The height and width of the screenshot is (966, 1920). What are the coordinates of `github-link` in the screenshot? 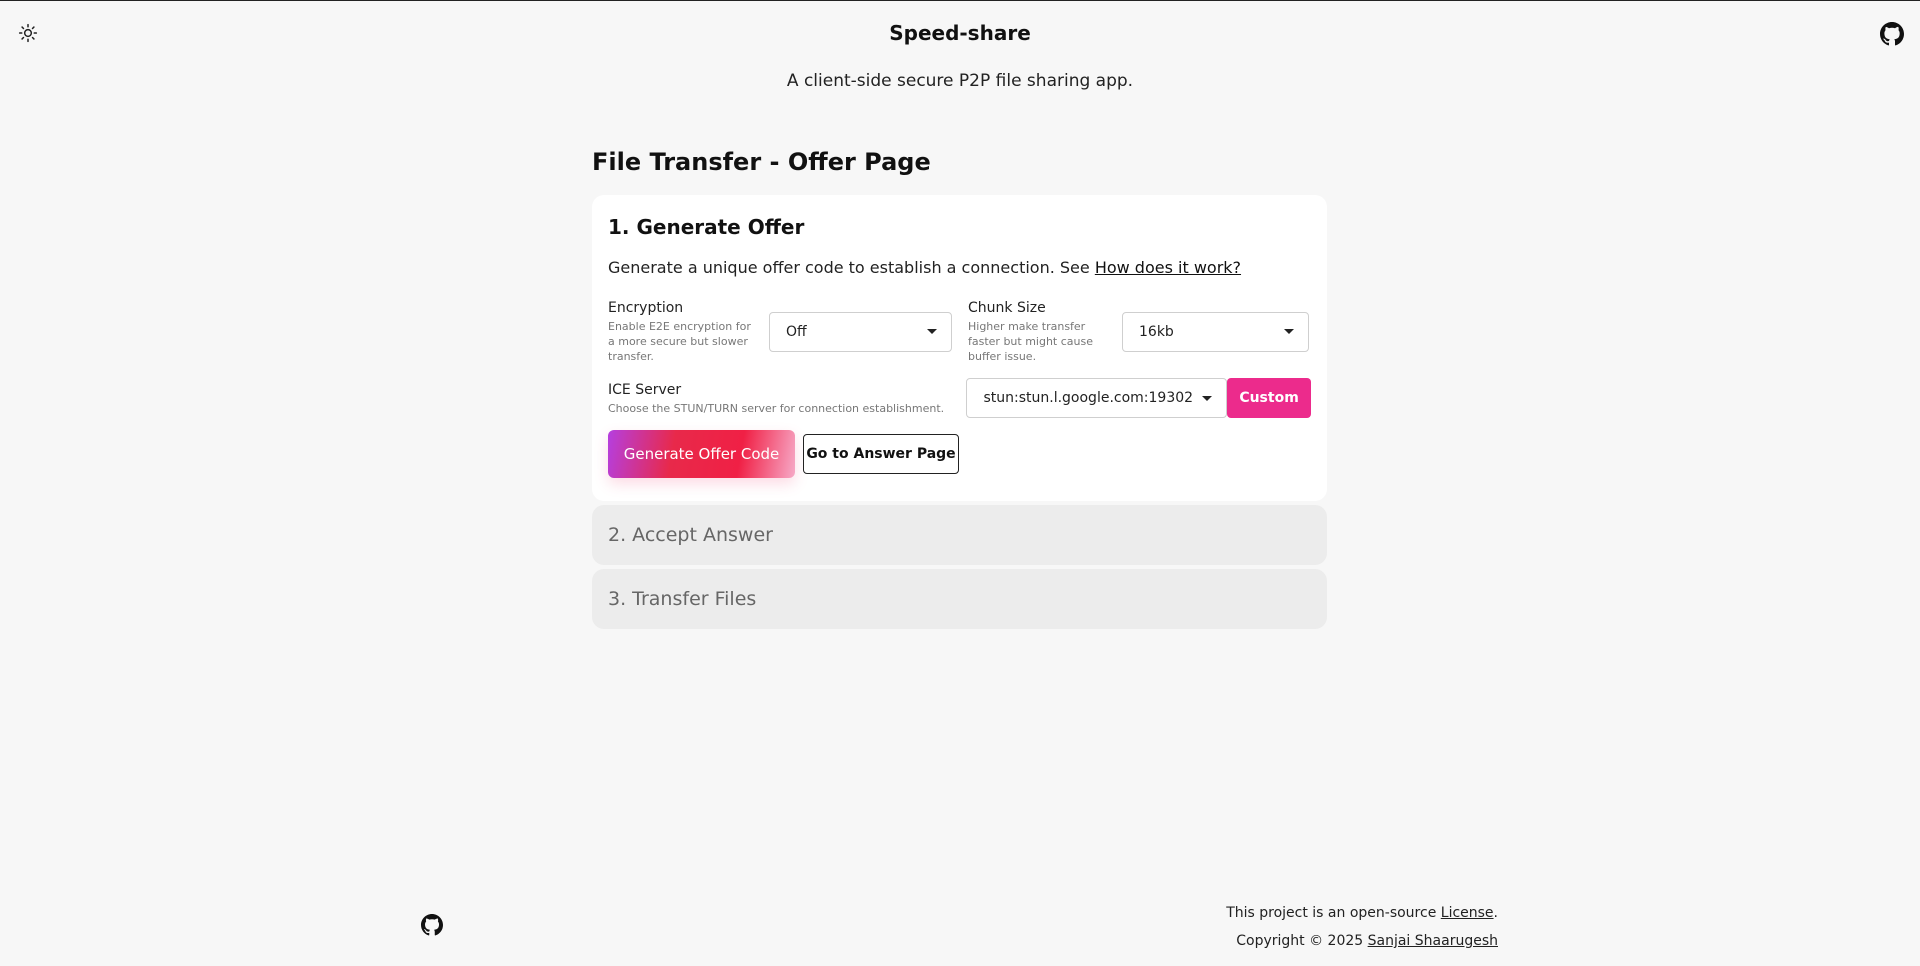 It's located at (1892, 34).